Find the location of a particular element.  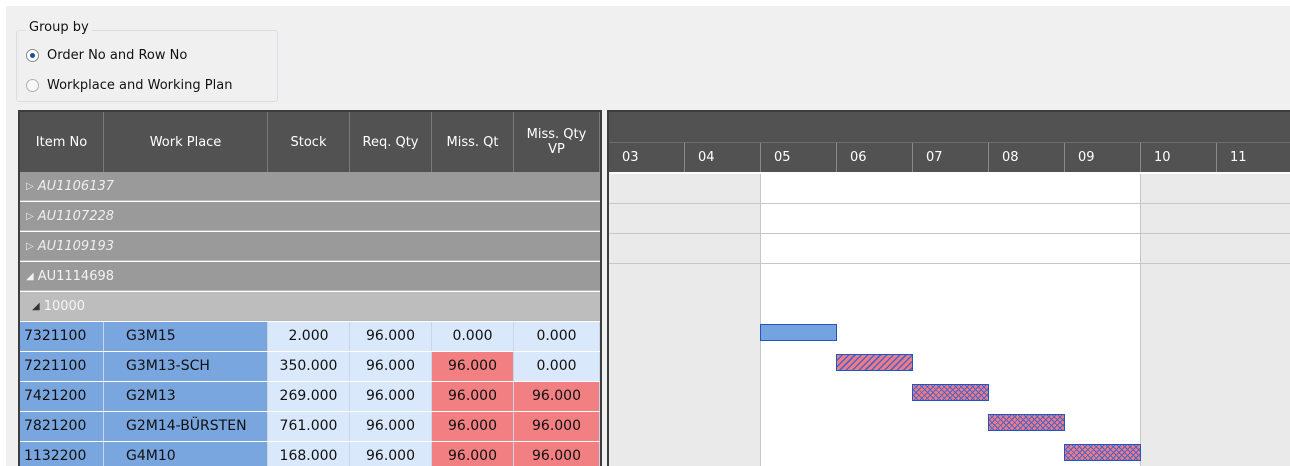

gantt-header-top is located at coordinates (949, 127).